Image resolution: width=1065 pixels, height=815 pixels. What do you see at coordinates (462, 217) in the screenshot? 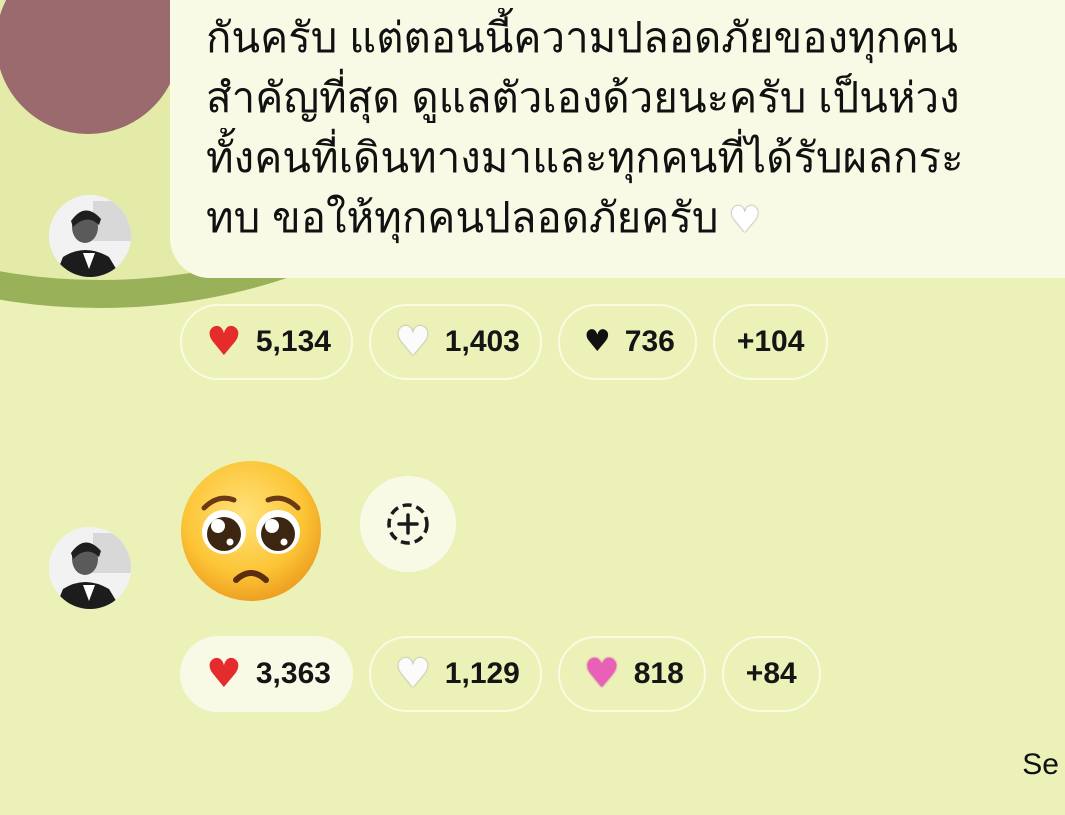
I see `message-text-line-end: ทบ ขอให้ทุกคนปลอดภัยครับ` at bounding box center [462, 217].